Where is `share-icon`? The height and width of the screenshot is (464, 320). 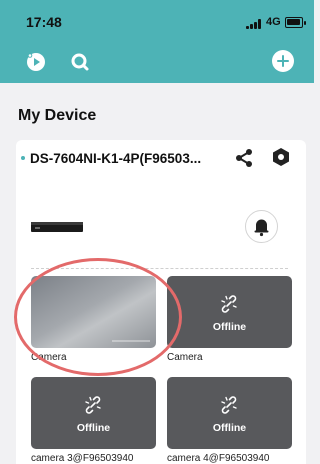
share-icon is located at coordinates (244, 158).